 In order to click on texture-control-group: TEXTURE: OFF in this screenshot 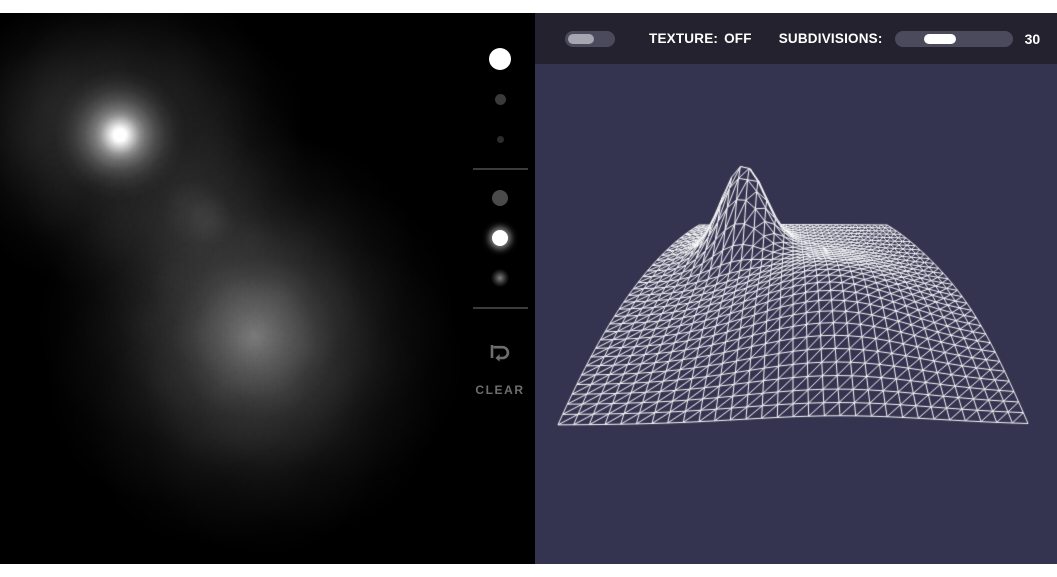, I will do `click(658, 38)`.